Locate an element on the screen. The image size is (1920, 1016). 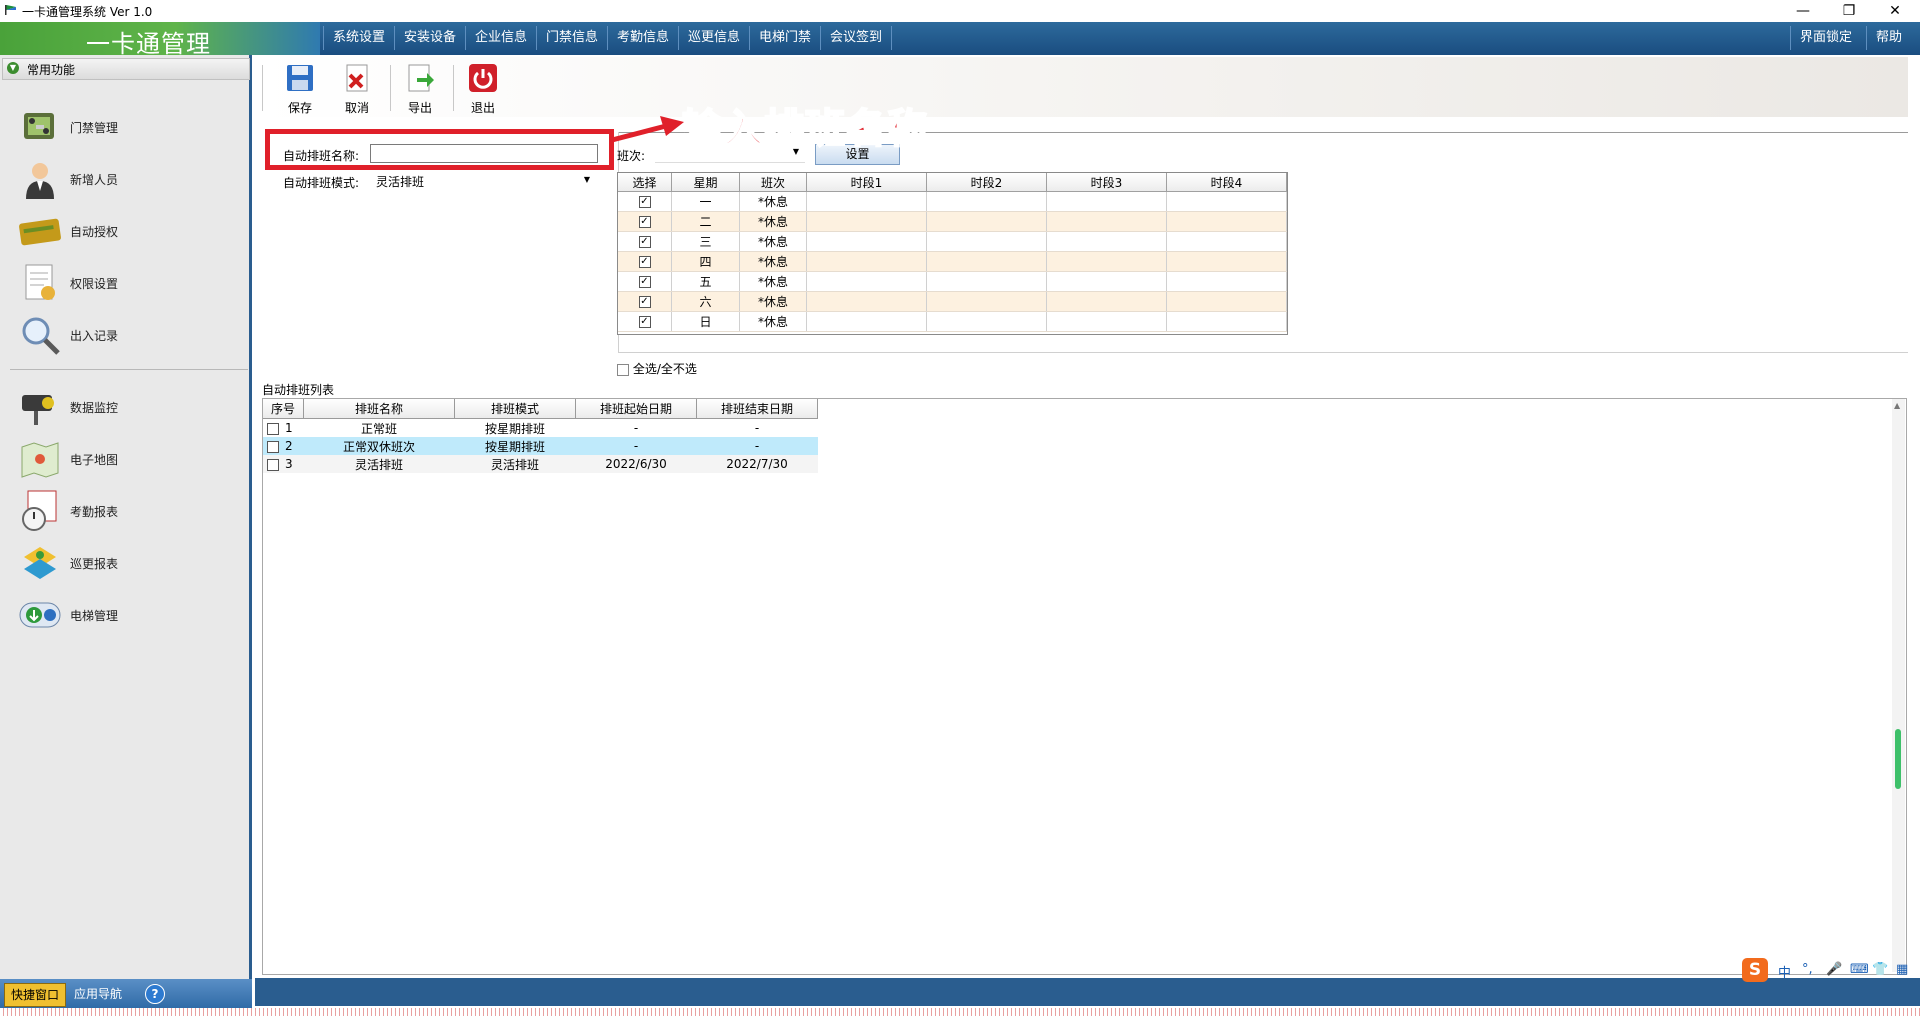
grid-header-period3: 时段3 is located at coordinates (1106, 182).